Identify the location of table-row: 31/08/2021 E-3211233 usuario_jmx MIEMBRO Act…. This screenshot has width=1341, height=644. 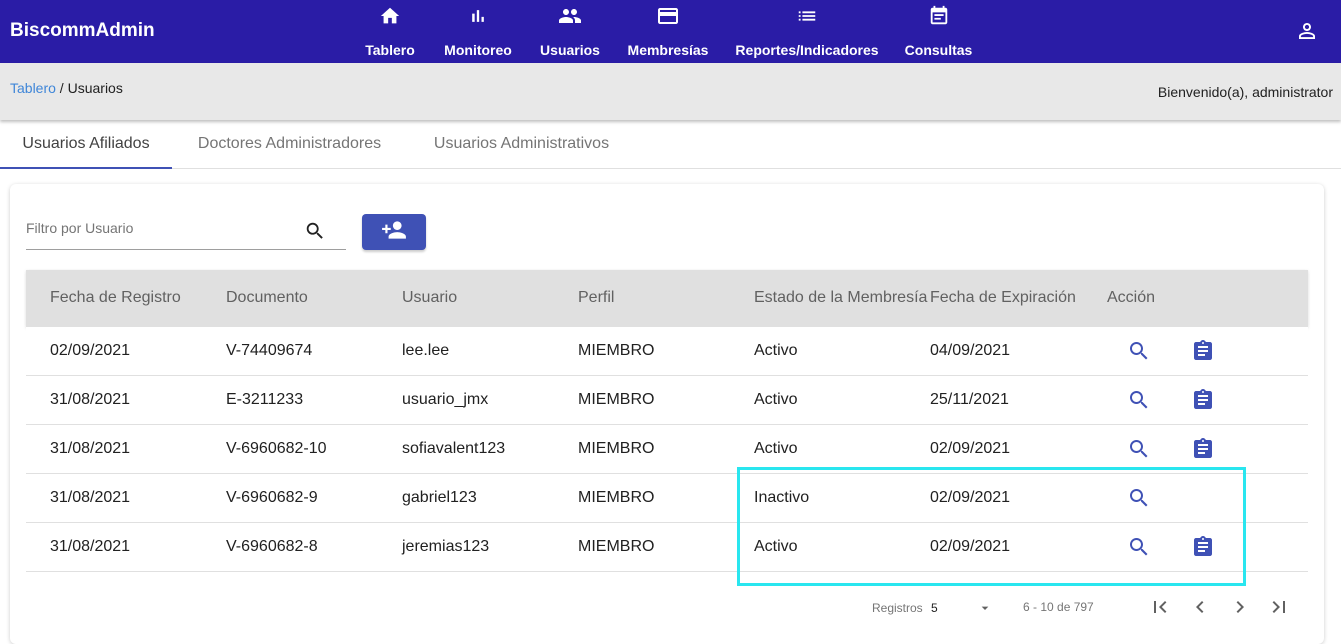
(667, 400).